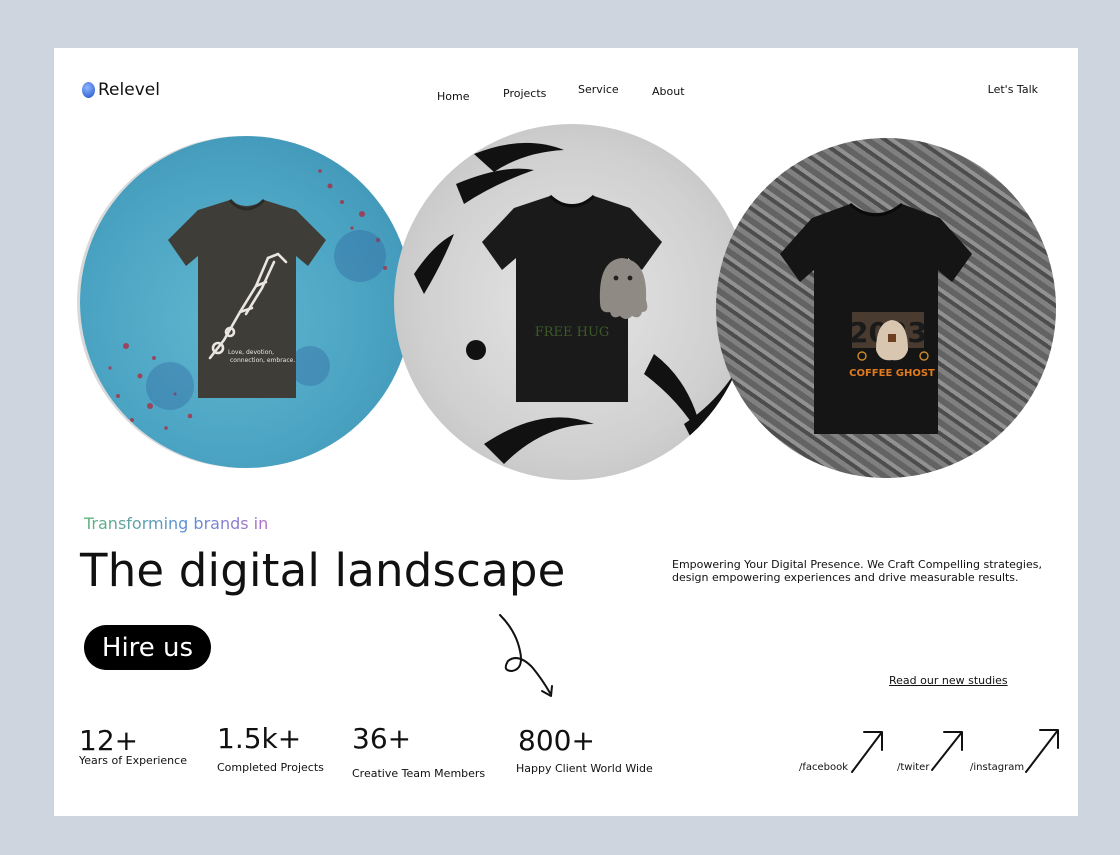 This screenshot has height=855, width=1120. I want to click on stat-value-clients: 800+, so click(556, 740).